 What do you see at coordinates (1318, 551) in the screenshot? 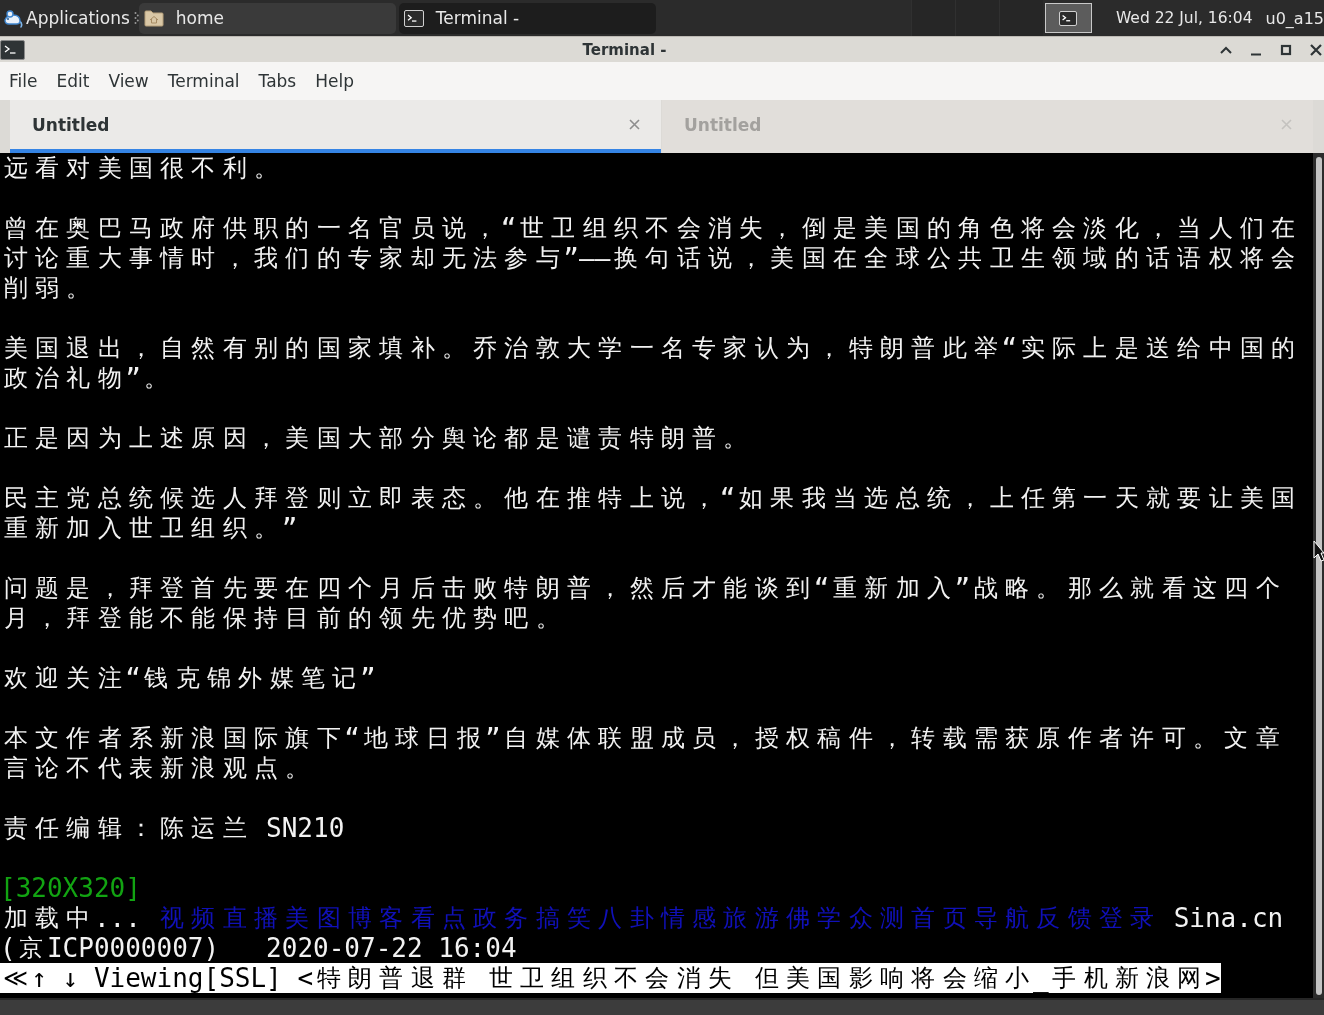
I see `mouse-pointer-icon` at bounding box center [1318, 551].